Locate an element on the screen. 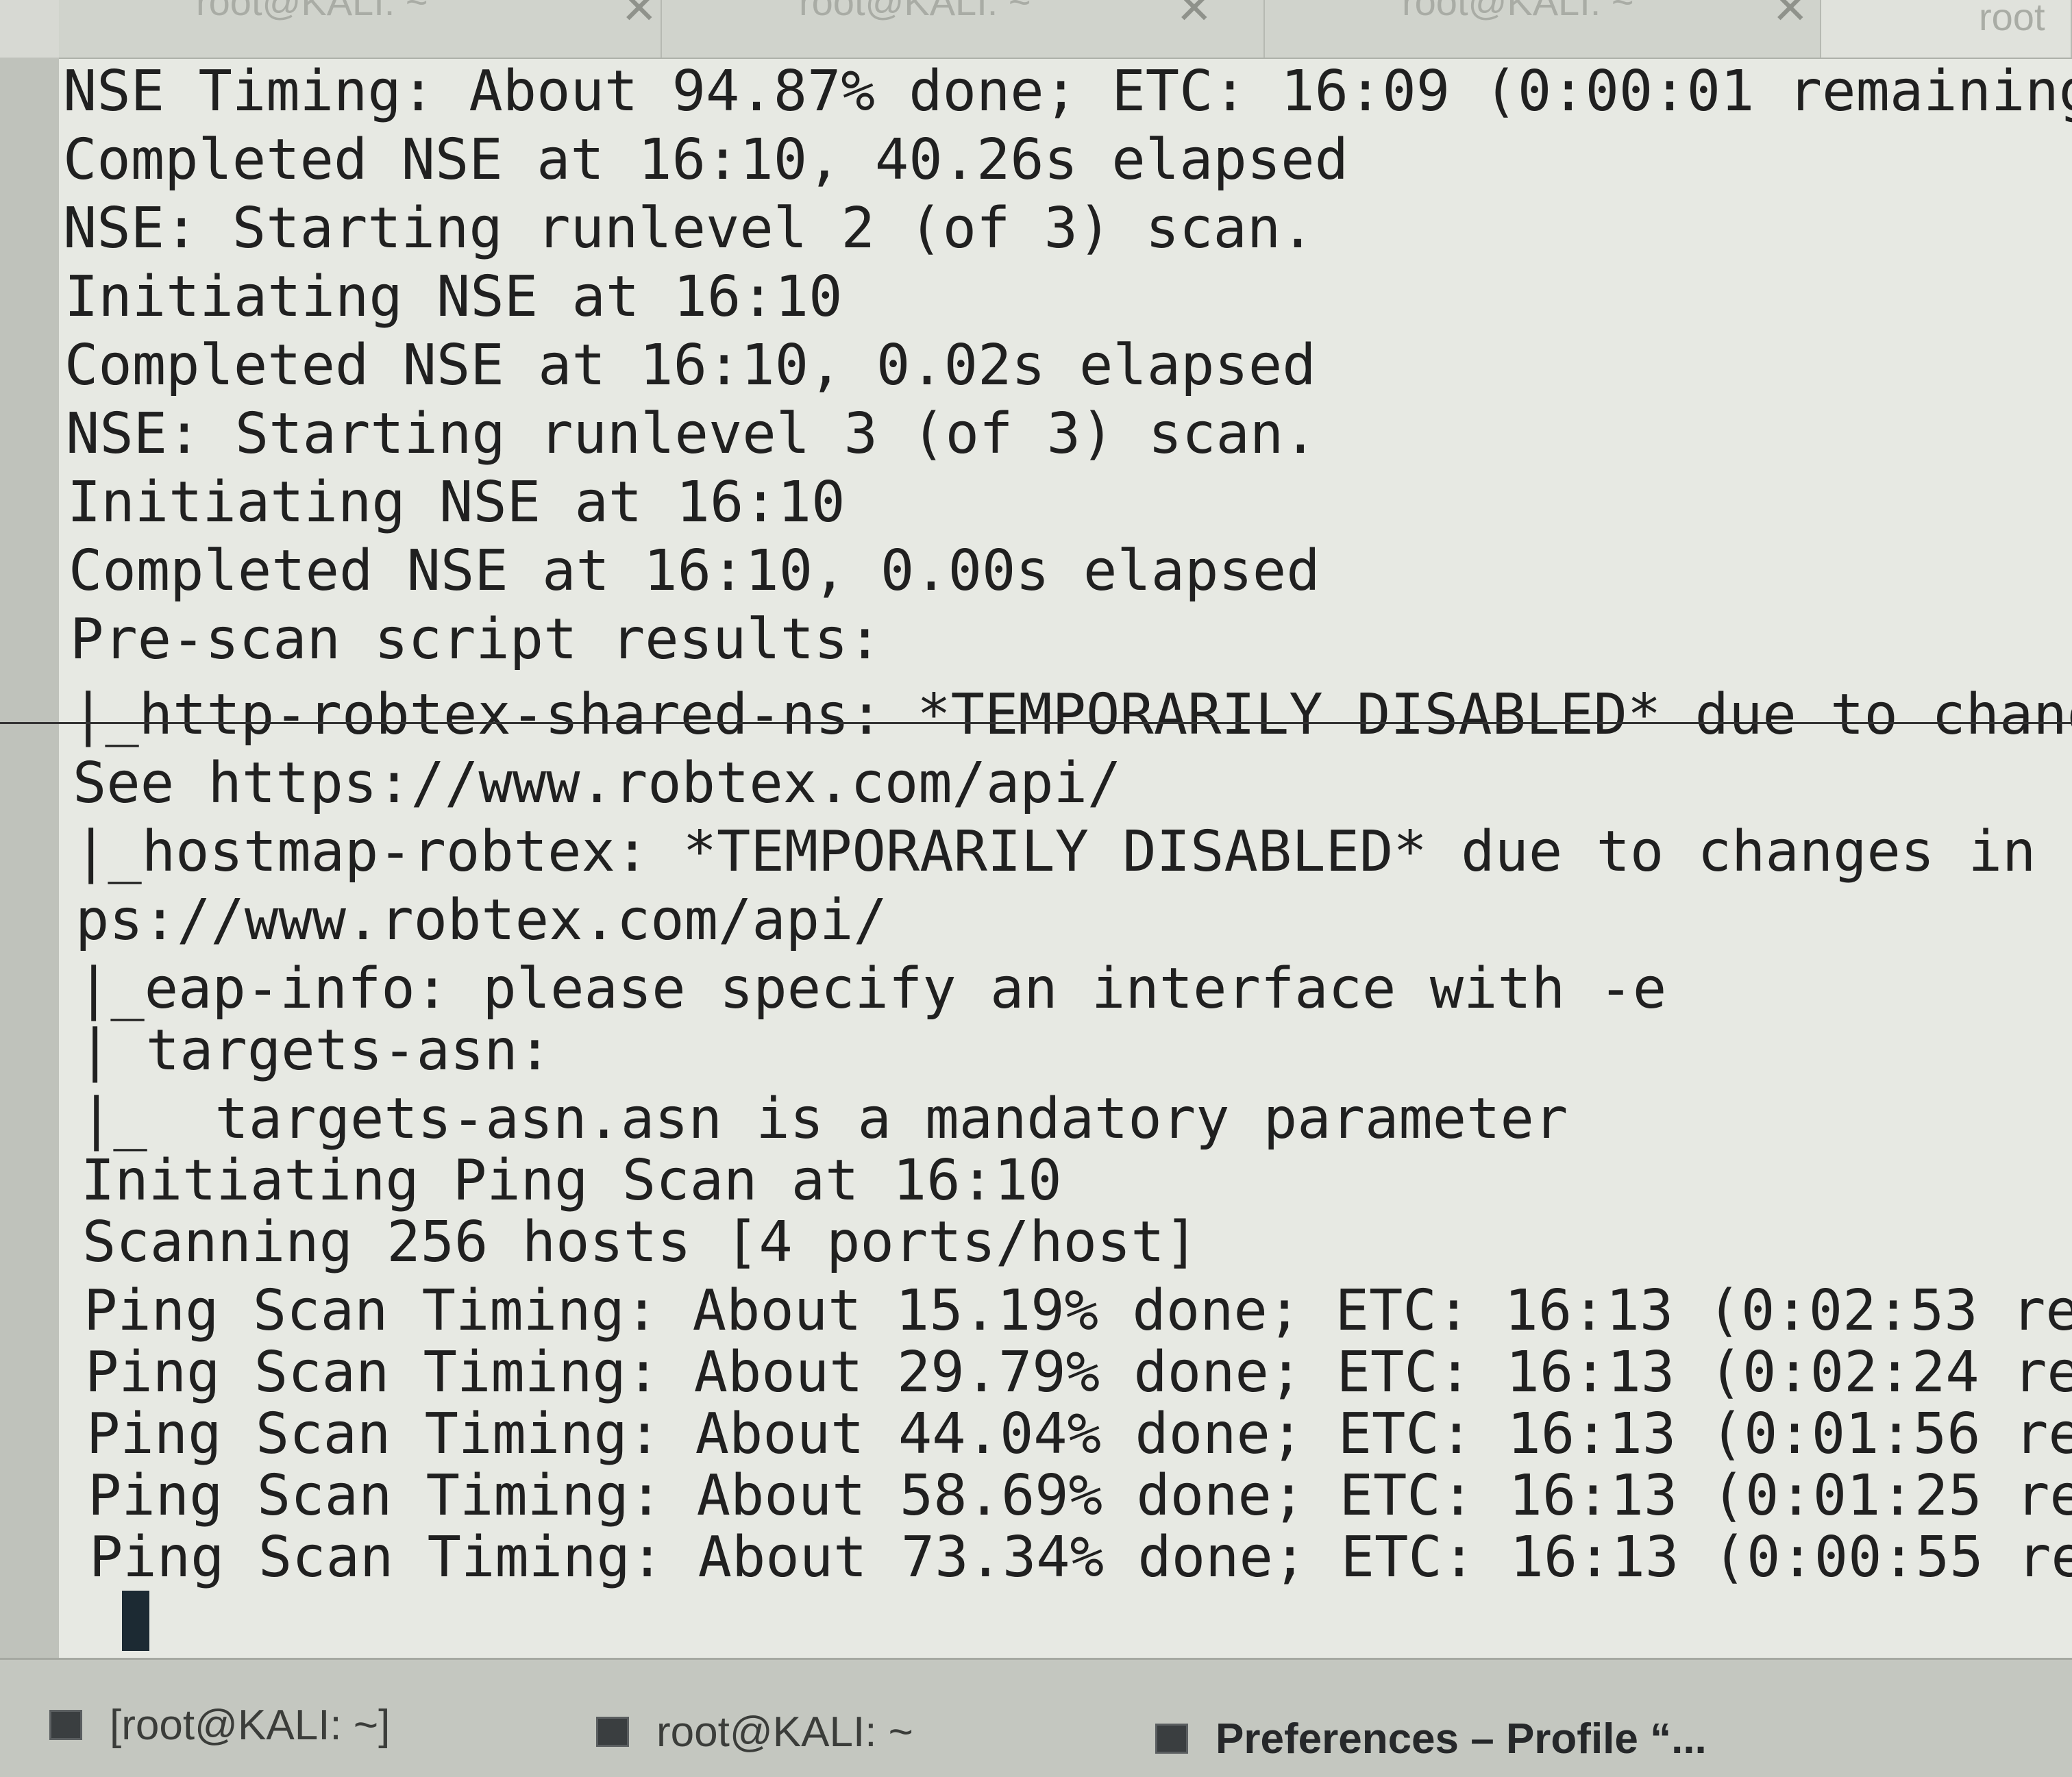  terminal-line: NSE: Starting runlevel 2 (of 3) scan. is located at coordinates (689, 228).